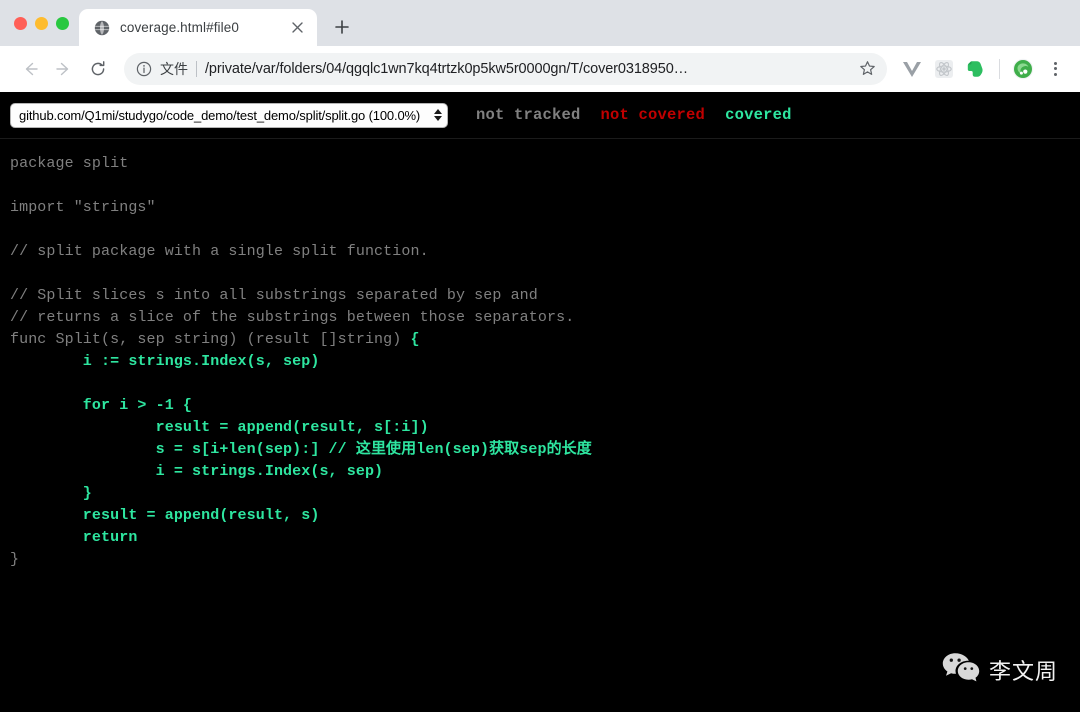 The width and height of the screenshot is (1080, 712). What do you see at coordinates (179, 27) in the screenshot?
I see `tab-title: coverage.html#file0` at bounding box center [179, 27].